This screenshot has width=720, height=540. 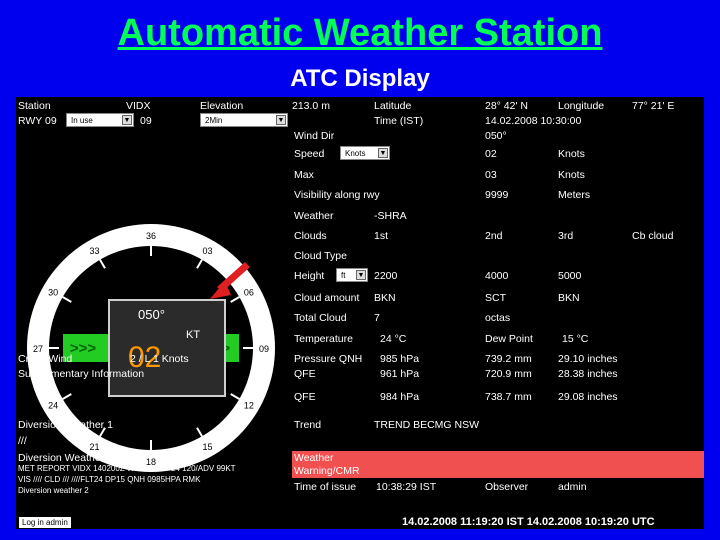 I want to click on crosswind-label: Cross Wind, so click(x=45, y=359).